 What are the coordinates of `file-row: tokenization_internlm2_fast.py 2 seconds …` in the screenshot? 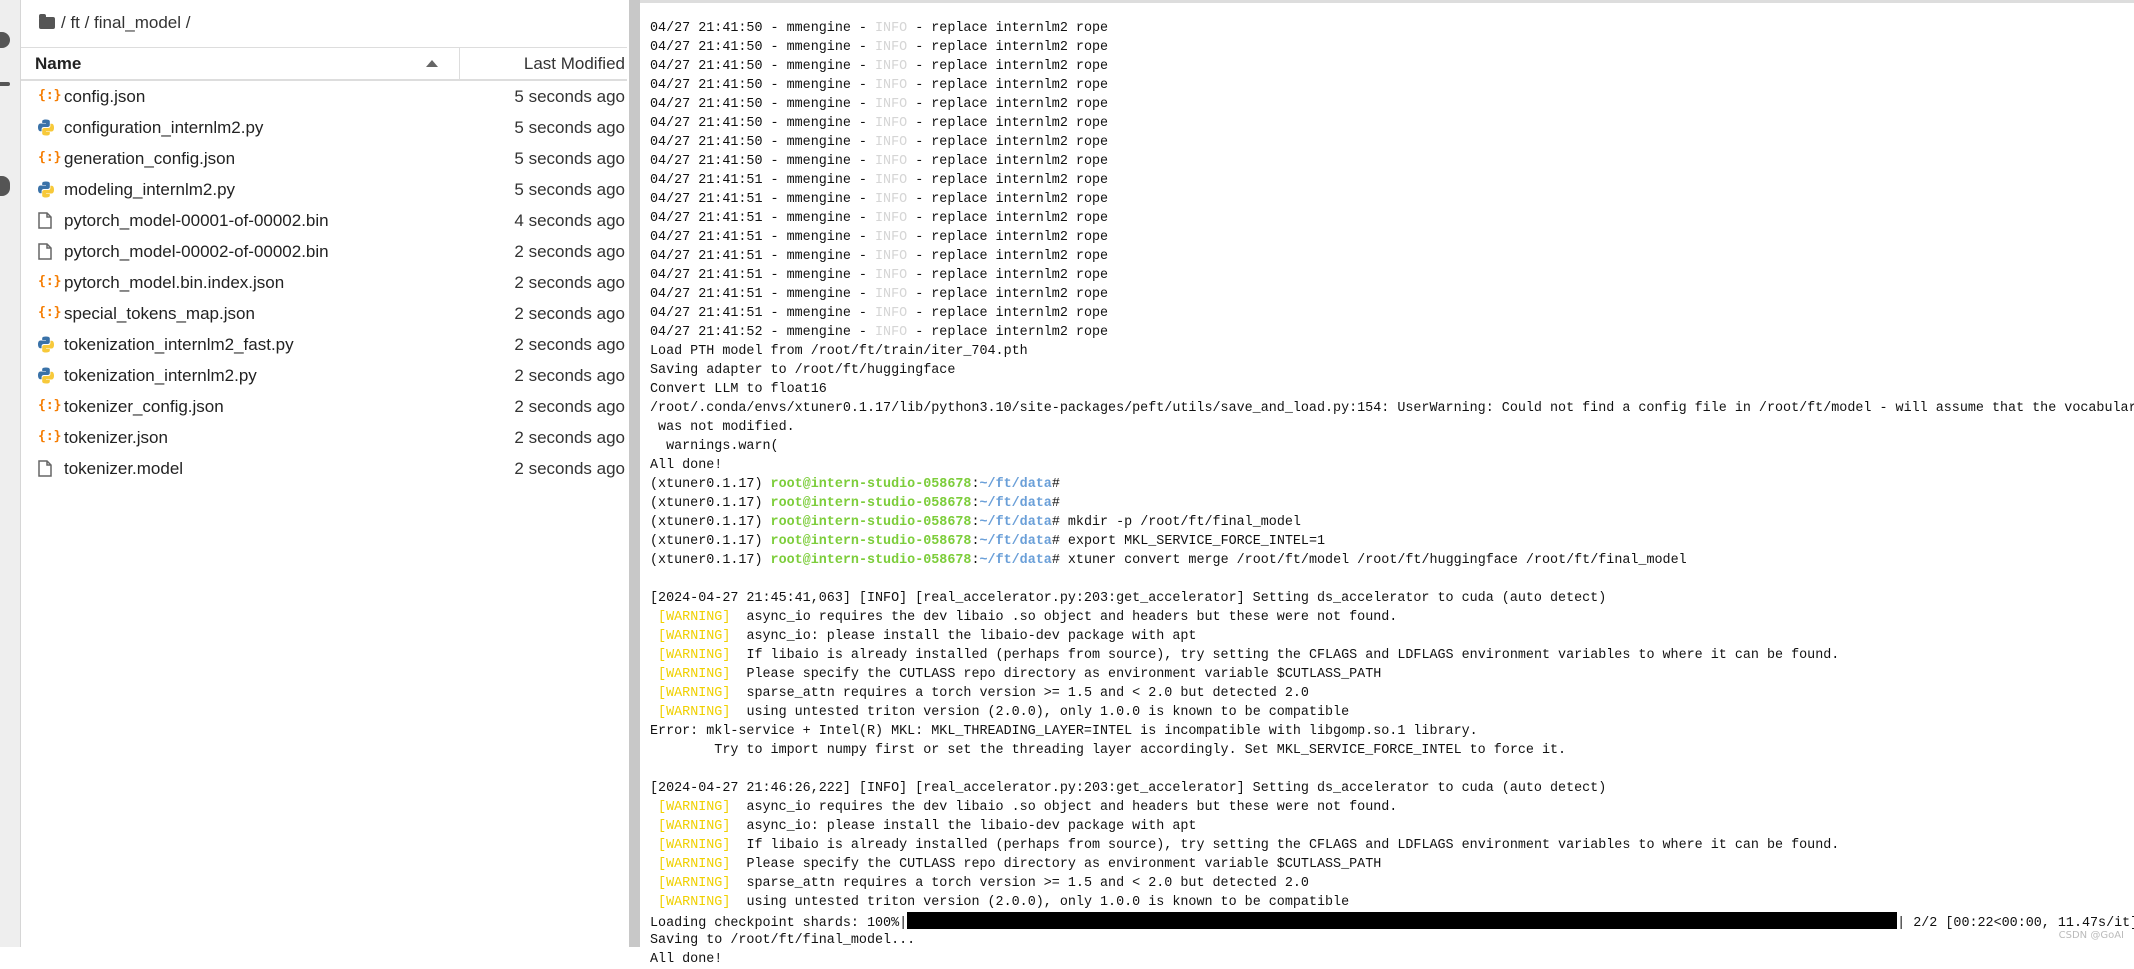 It's located at (324, 344).